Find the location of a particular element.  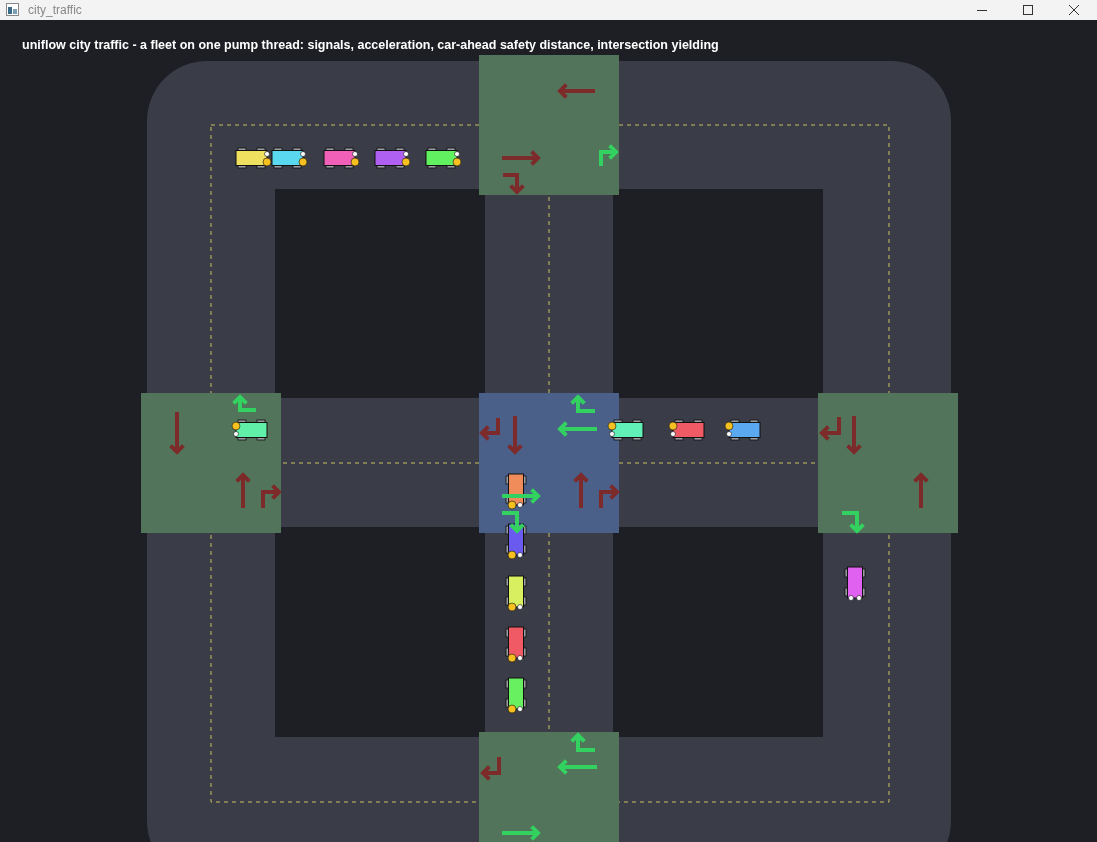

app-icon is located at coordinates (13, 10).